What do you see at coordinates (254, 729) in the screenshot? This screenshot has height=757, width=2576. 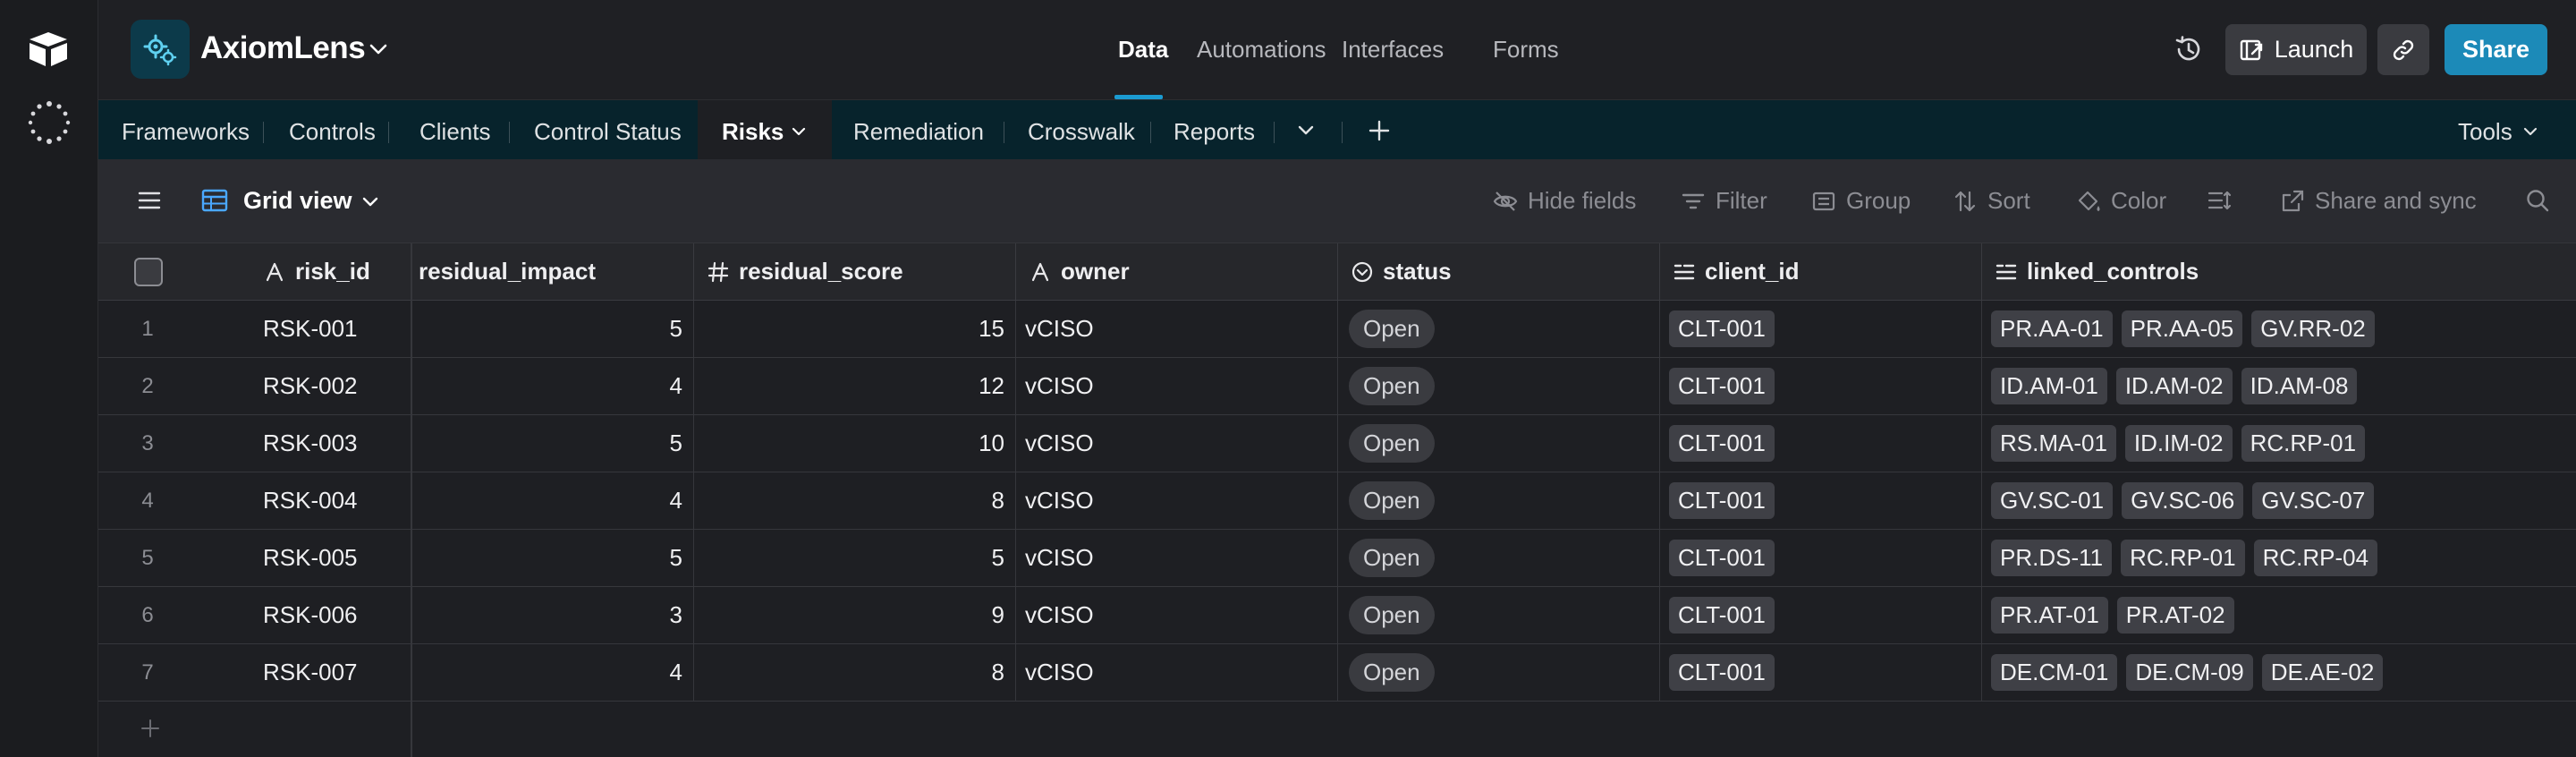 I see `add-record-row` at bounding box center [254, 729].